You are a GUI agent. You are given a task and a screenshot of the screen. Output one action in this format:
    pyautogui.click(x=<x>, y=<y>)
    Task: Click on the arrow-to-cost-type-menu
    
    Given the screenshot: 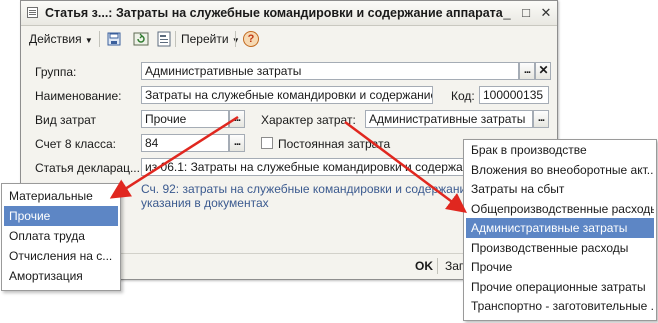 What is the action you would take?
    pyautogui.click(x=174, y=157)
    